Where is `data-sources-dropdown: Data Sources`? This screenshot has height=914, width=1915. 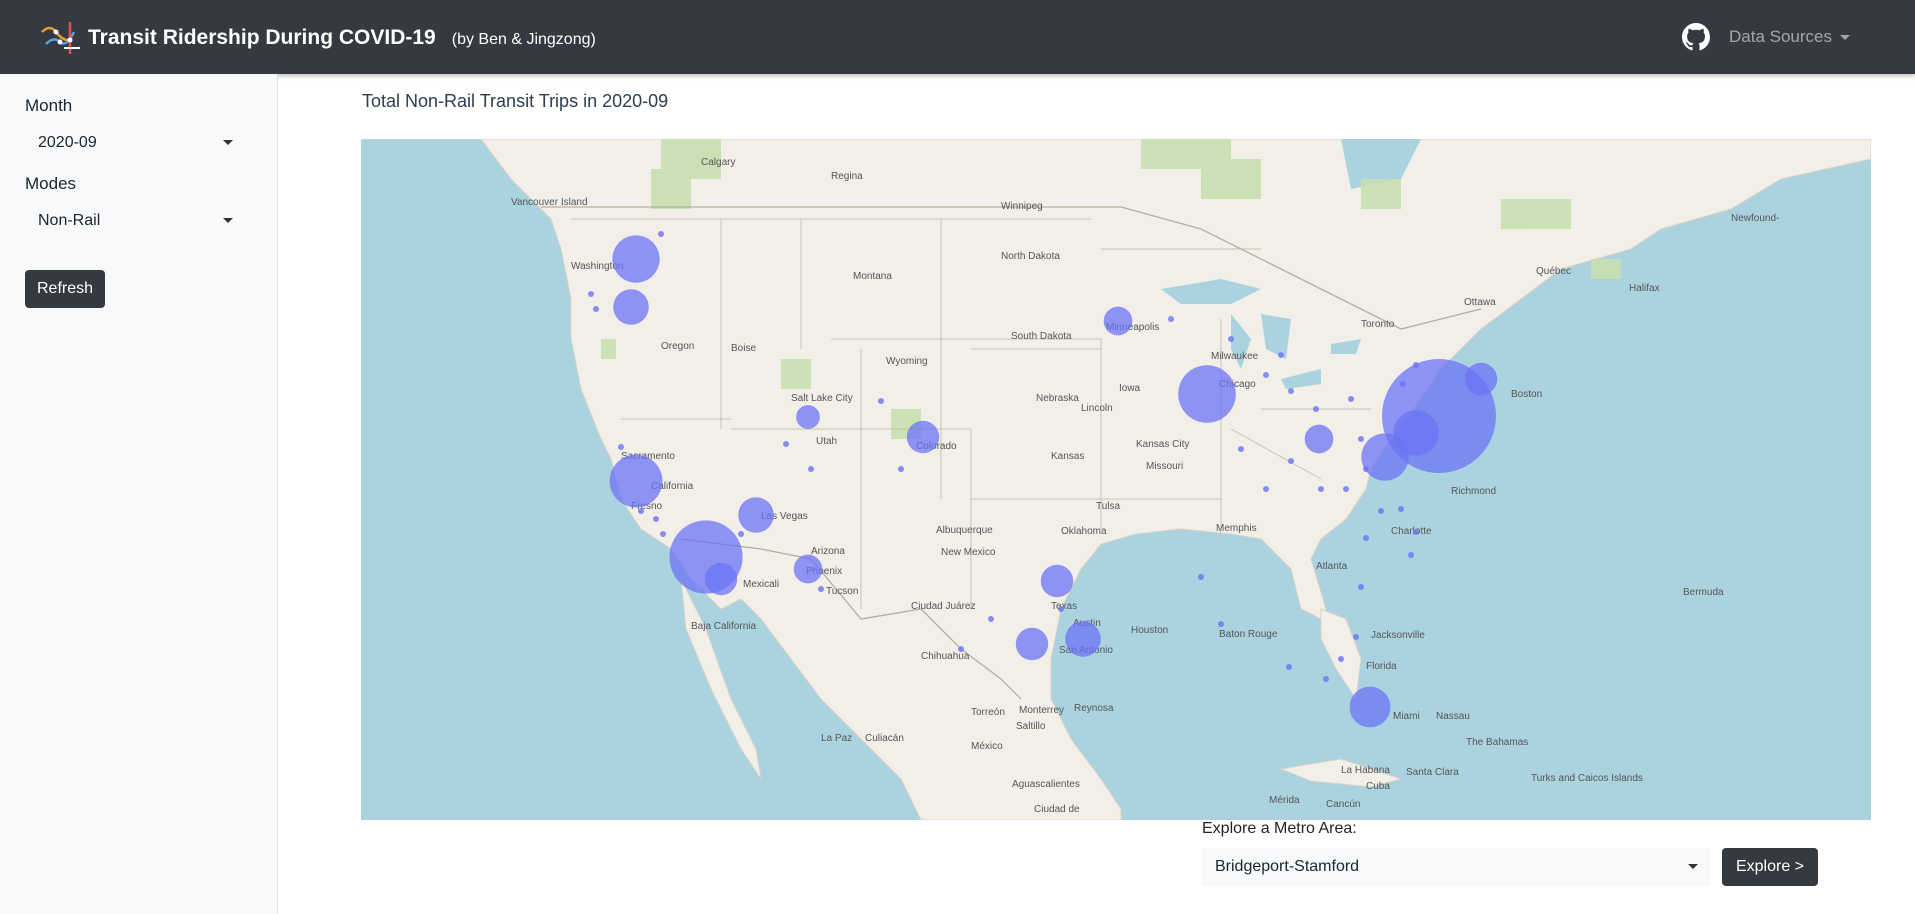 data-sources-dropdown: Data Sources is located at coordinates (1789, 37).